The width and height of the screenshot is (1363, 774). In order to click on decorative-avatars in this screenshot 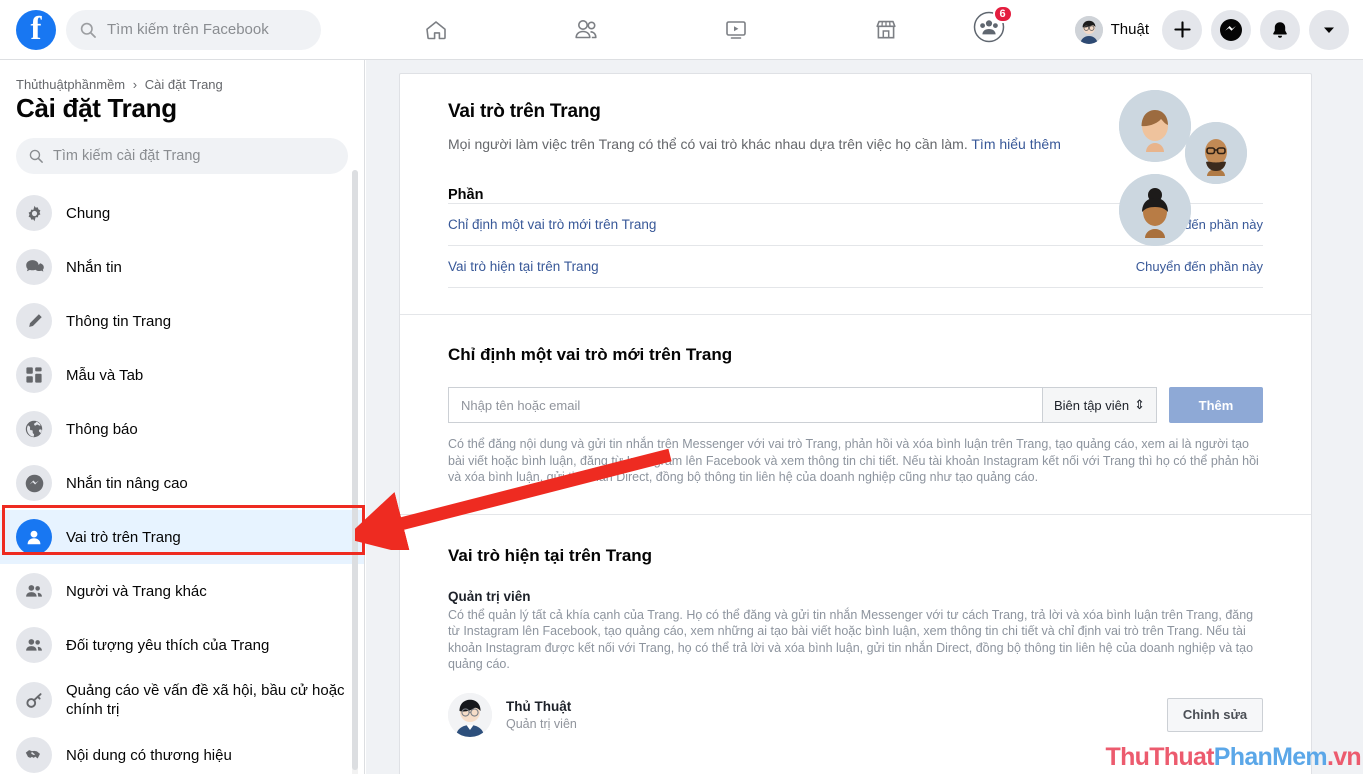, I will do `click(1180, 165)`.